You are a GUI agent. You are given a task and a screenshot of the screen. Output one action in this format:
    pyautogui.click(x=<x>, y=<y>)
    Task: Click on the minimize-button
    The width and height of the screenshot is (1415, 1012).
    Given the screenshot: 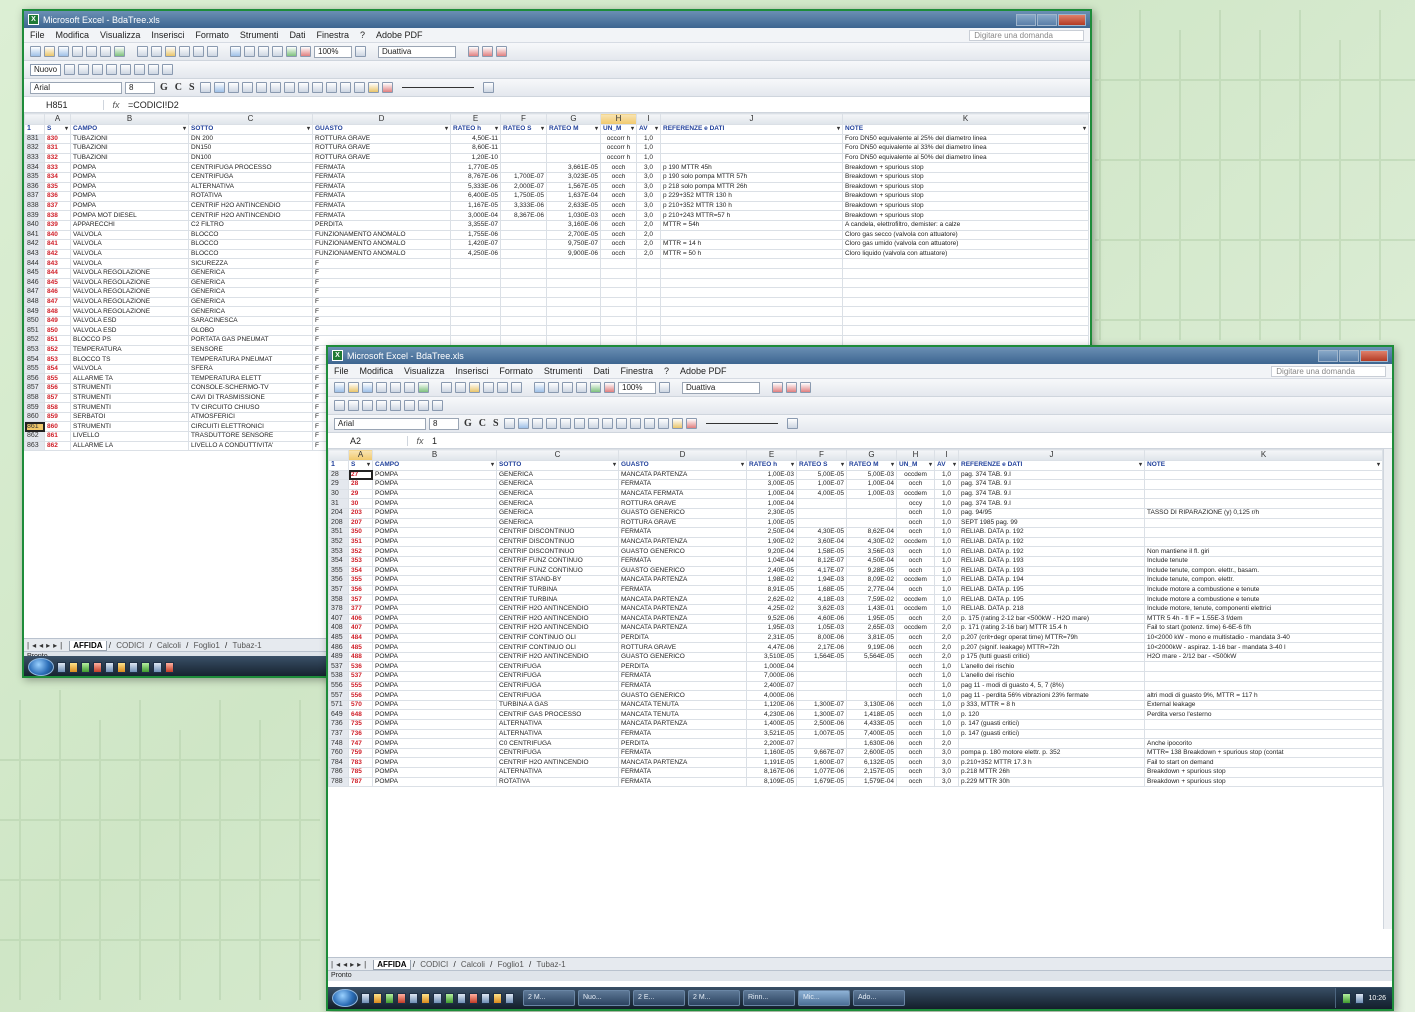 What is the action you would take?
    pyautogui.click(x=1026, y=19)
    